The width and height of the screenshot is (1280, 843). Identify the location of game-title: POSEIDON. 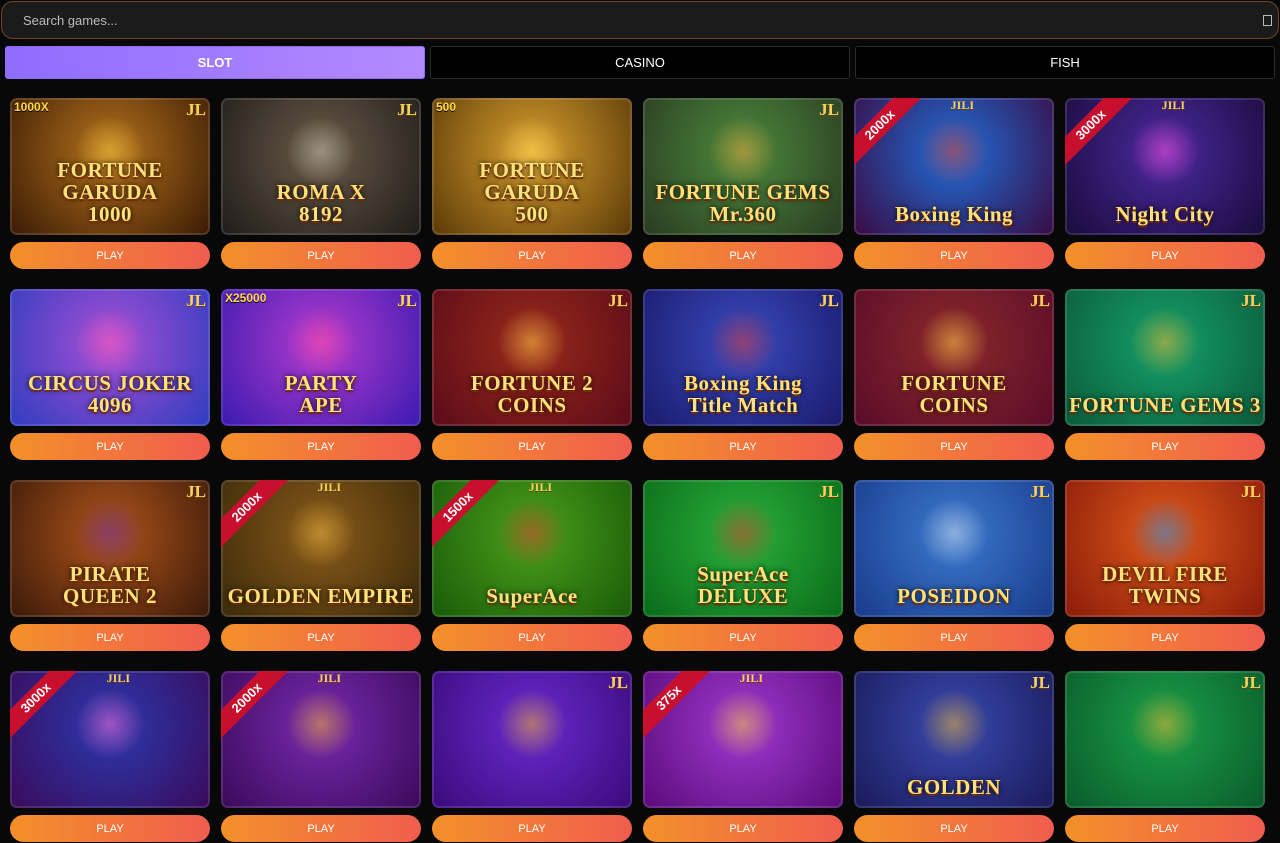
(954, 596).